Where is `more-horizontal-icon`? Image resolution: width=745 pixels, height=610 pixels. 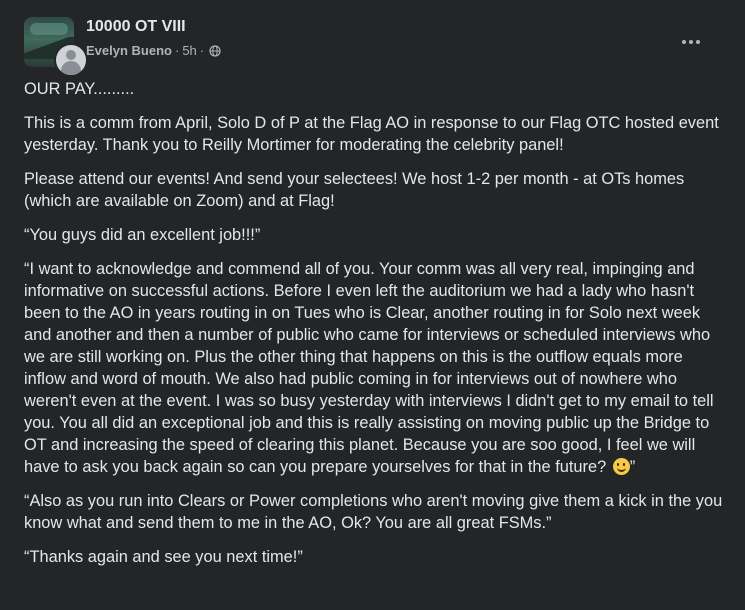
more-horizontal-icon is located at coordinates (691, 42).